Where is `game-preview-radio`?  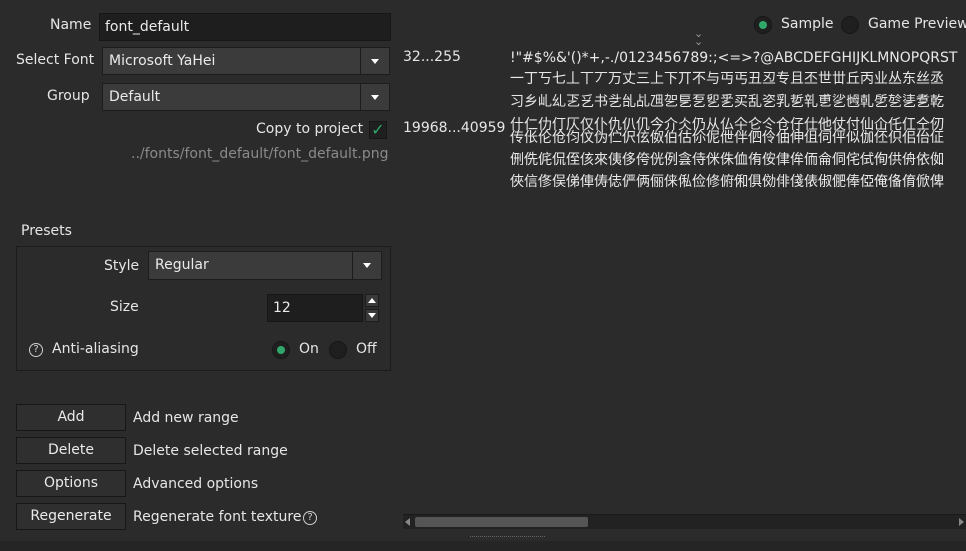
game-preview-radio is located at coordinates (850, 25).